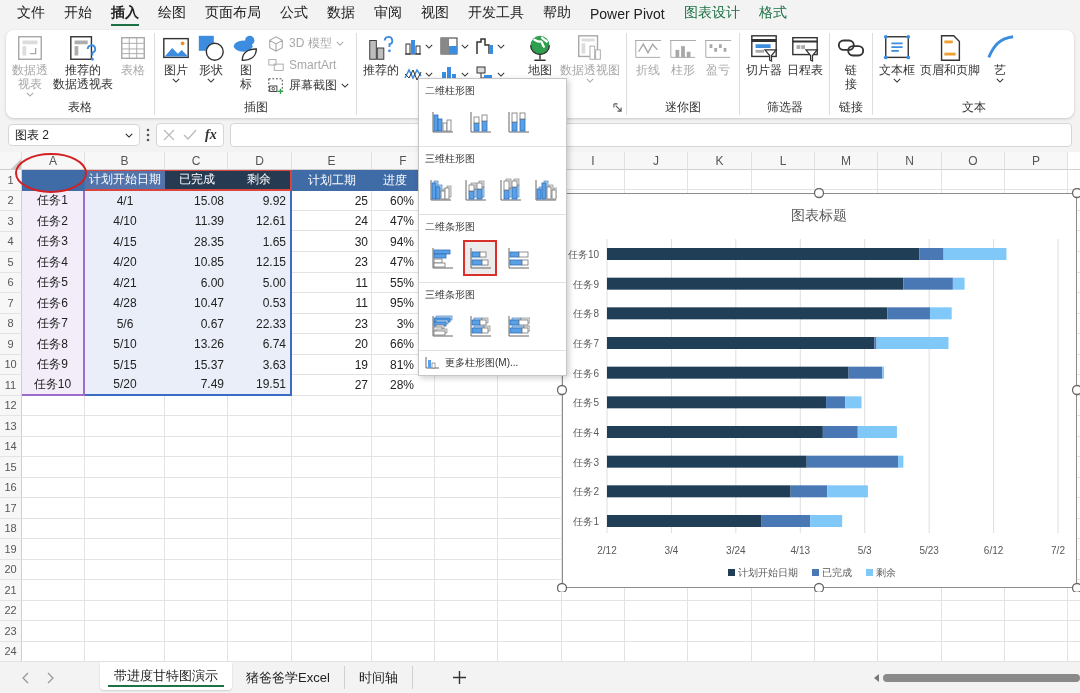  Describe the element at coordinates (25, 677) in the screenshot. I see `previous-sheet-icon` at that location.